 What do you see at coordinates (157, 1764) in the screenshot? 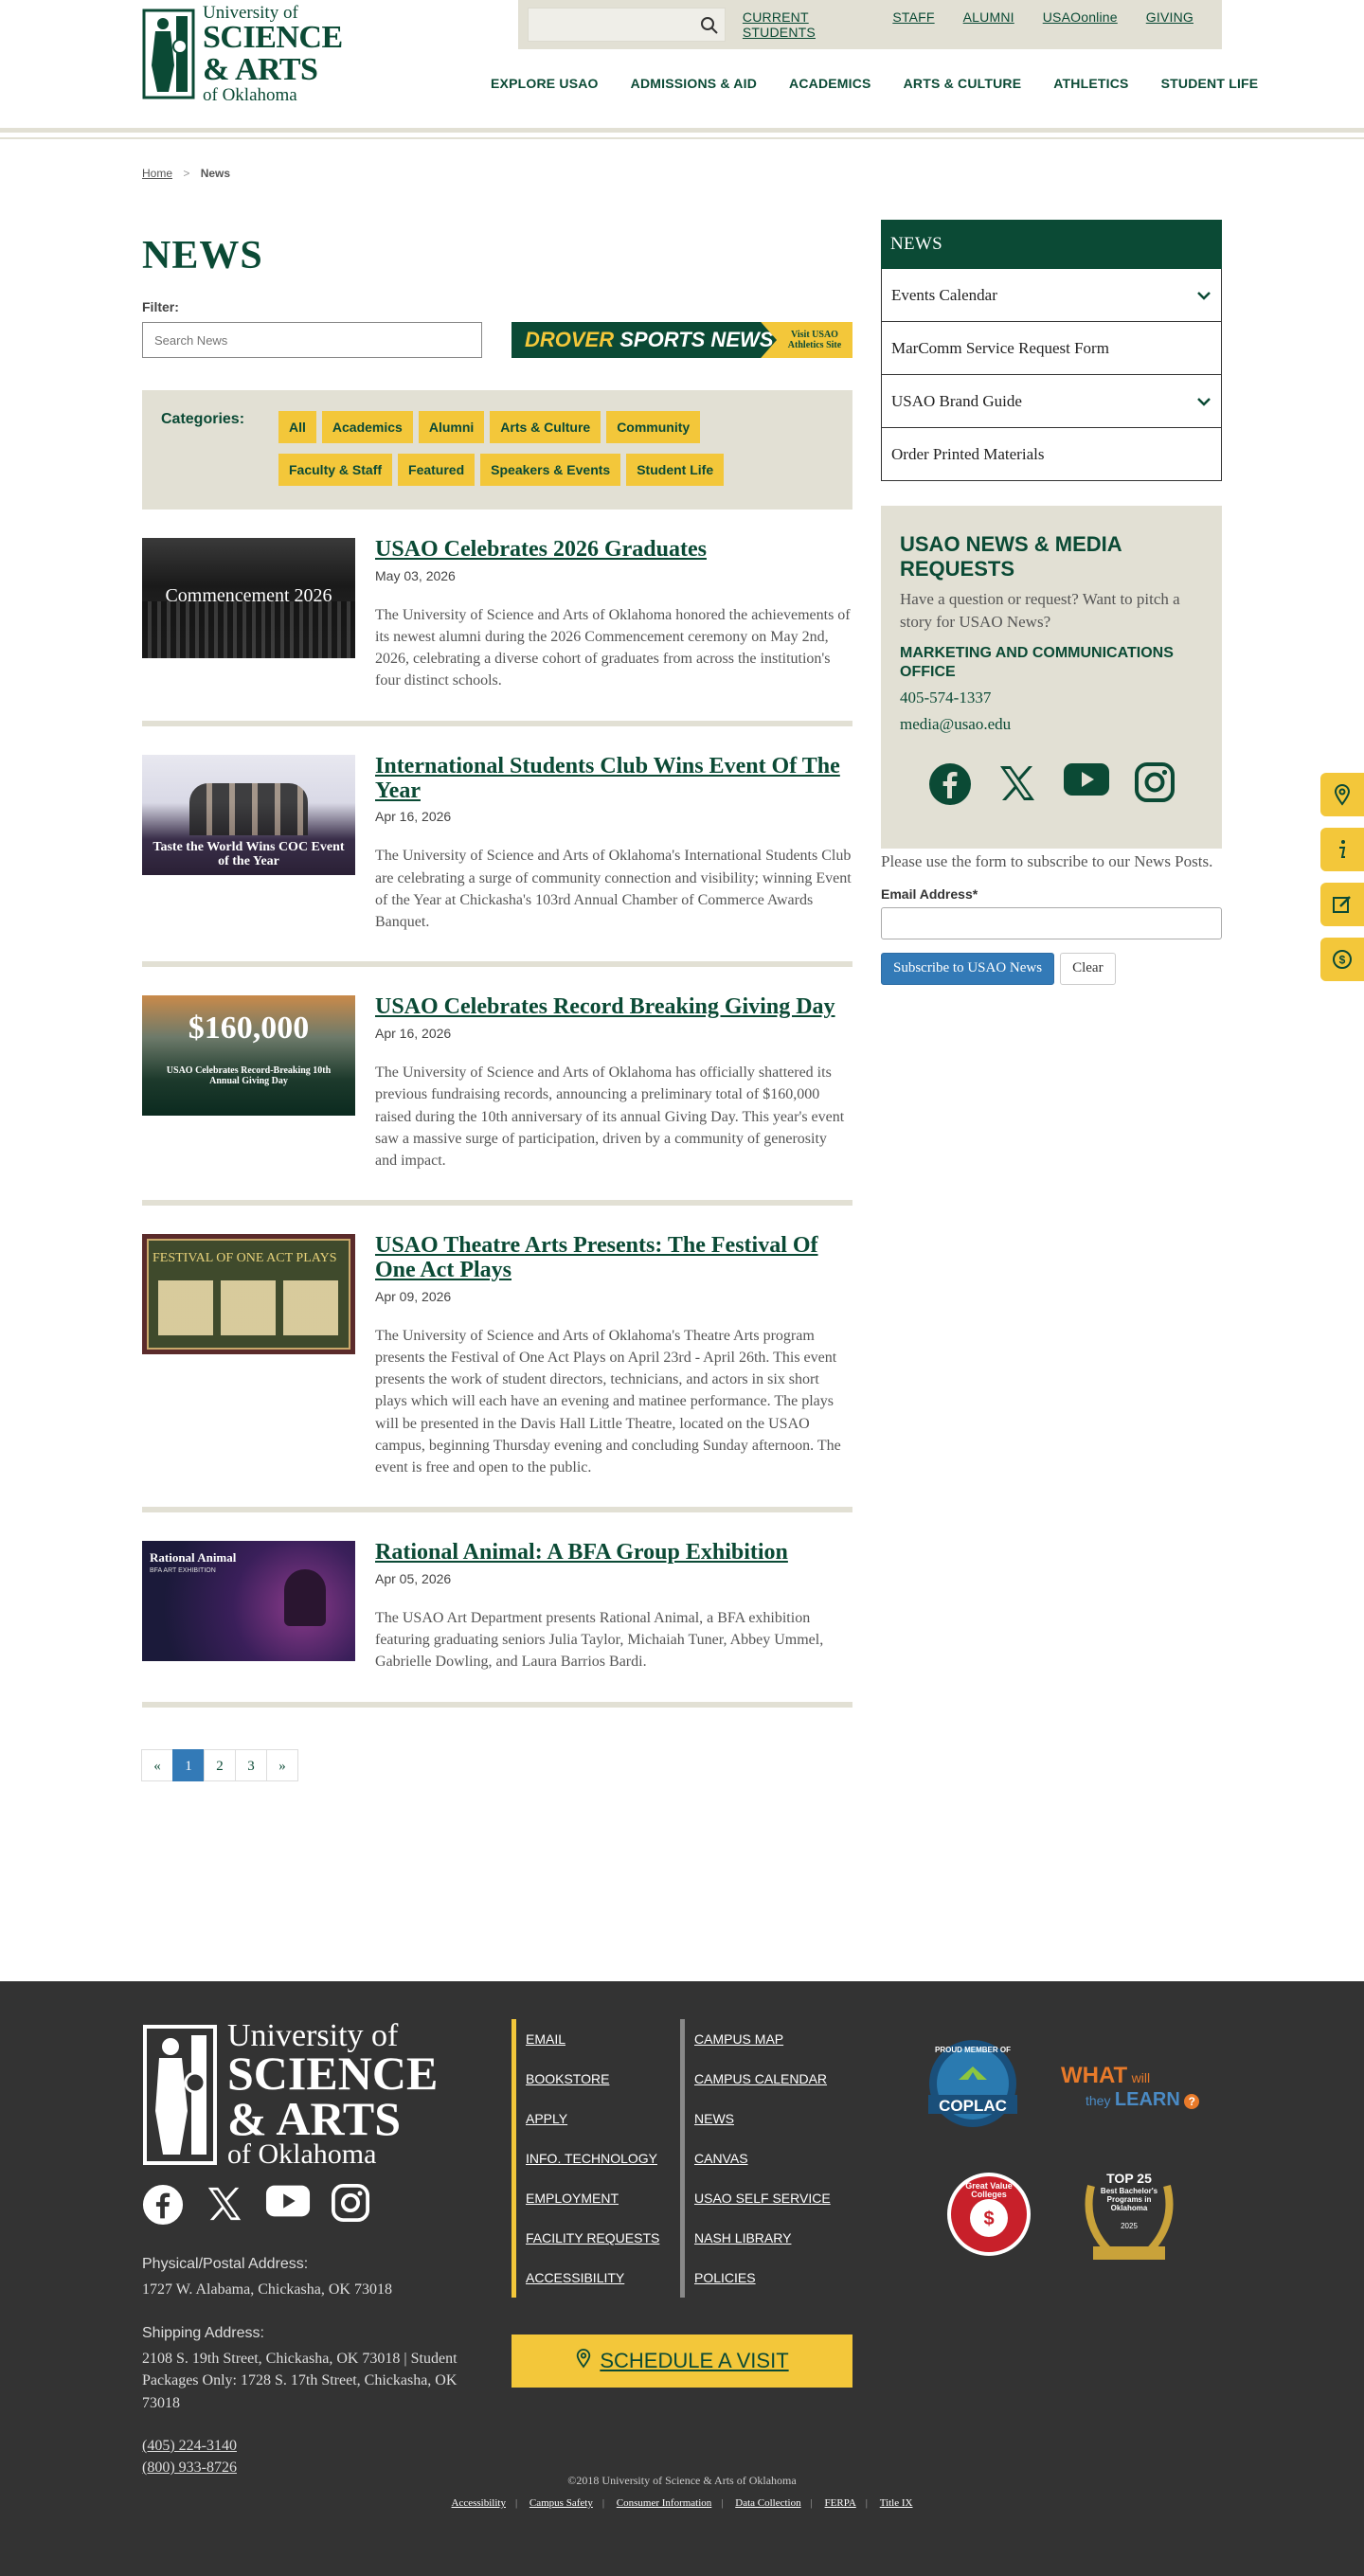
I see `pagination-prev: «` at bounding box center [157, 1764].